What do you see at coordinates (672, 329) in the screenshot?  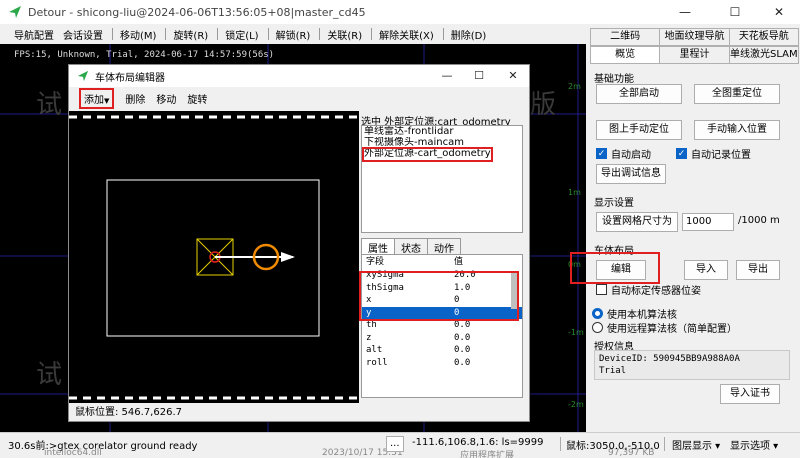 I see `remote-algo-label: 使用远程算法核（简单配置）` at bounding box center [672, 329].